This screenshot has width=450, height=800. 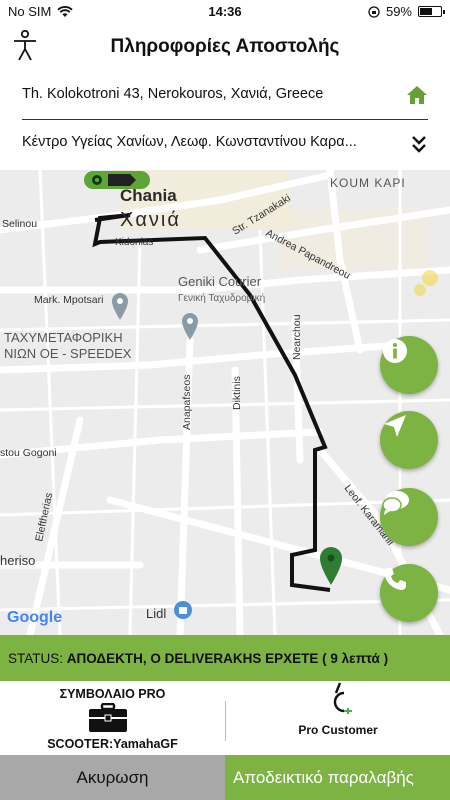 I want to click on home-icon, so click(x=417, y=95).